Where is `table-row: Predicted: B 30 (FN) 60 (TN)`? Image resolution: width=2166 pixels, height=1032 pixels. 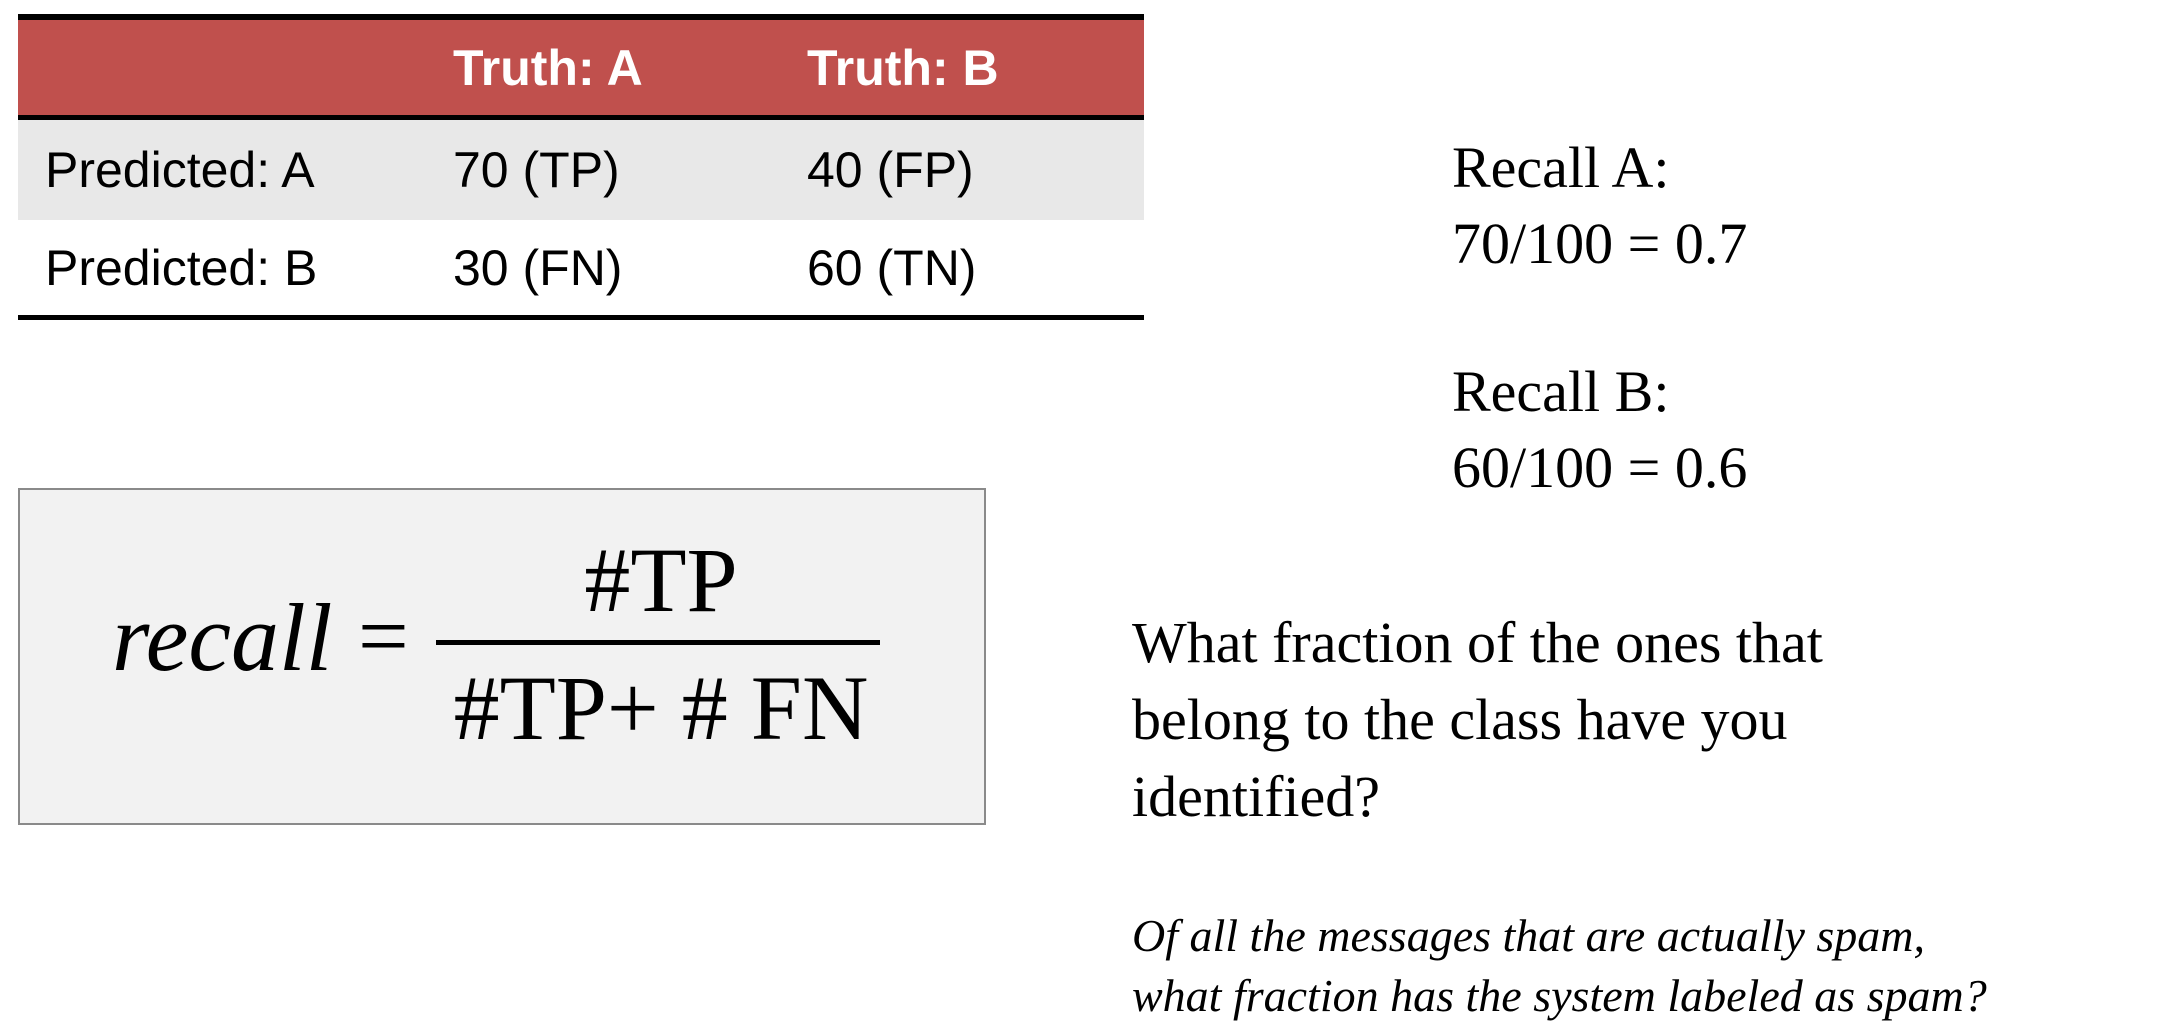 table-row: Predicted: B 30 (FN) 60 (TN) is located at coordinates (581, 270).